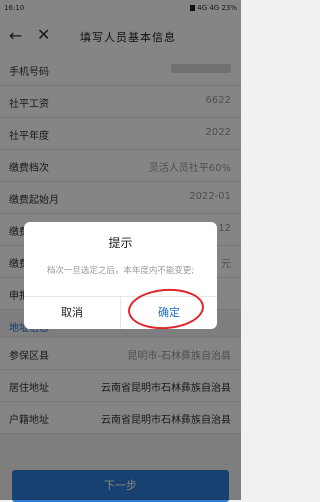 This screenshot has width=320, height=502. Describe the element at coordinates (120, 271) in the screenshot. I see `dialog-message: 档次一旦选定之后，本年度内不能变更;` at that location.